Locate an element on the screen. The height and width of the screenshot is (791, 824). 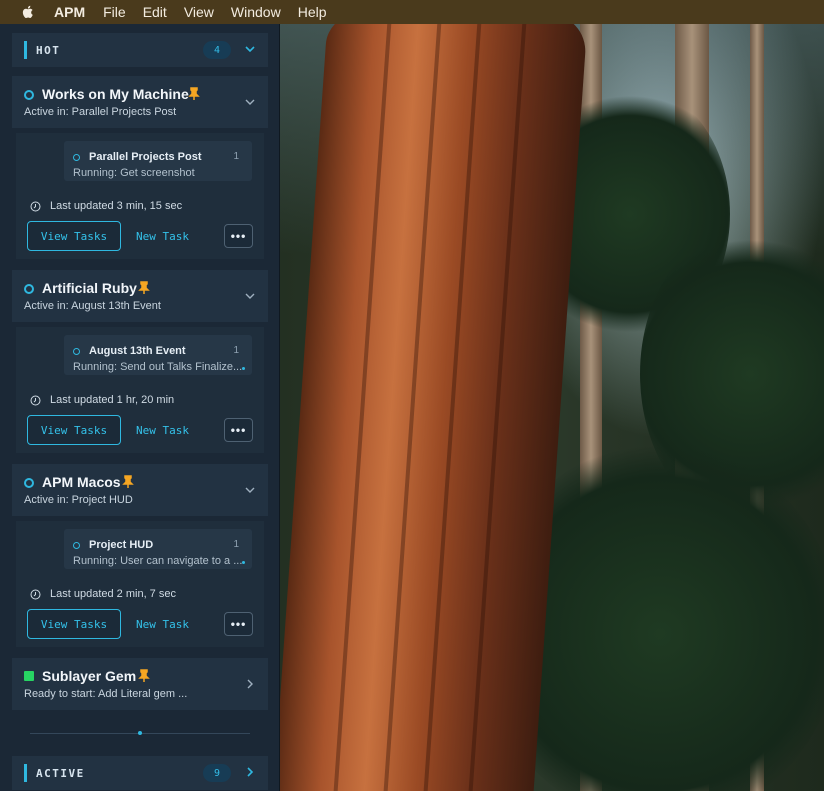
count-badge: 4 is located at coordinates (217, 50).